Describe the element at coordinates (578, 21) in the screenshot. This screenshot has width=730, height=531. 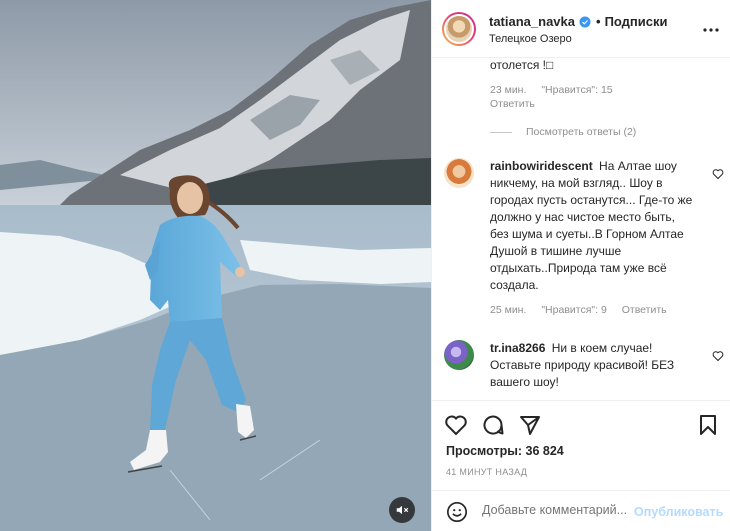
I see `author-line: tatiana_navka • Подписки` at that location.